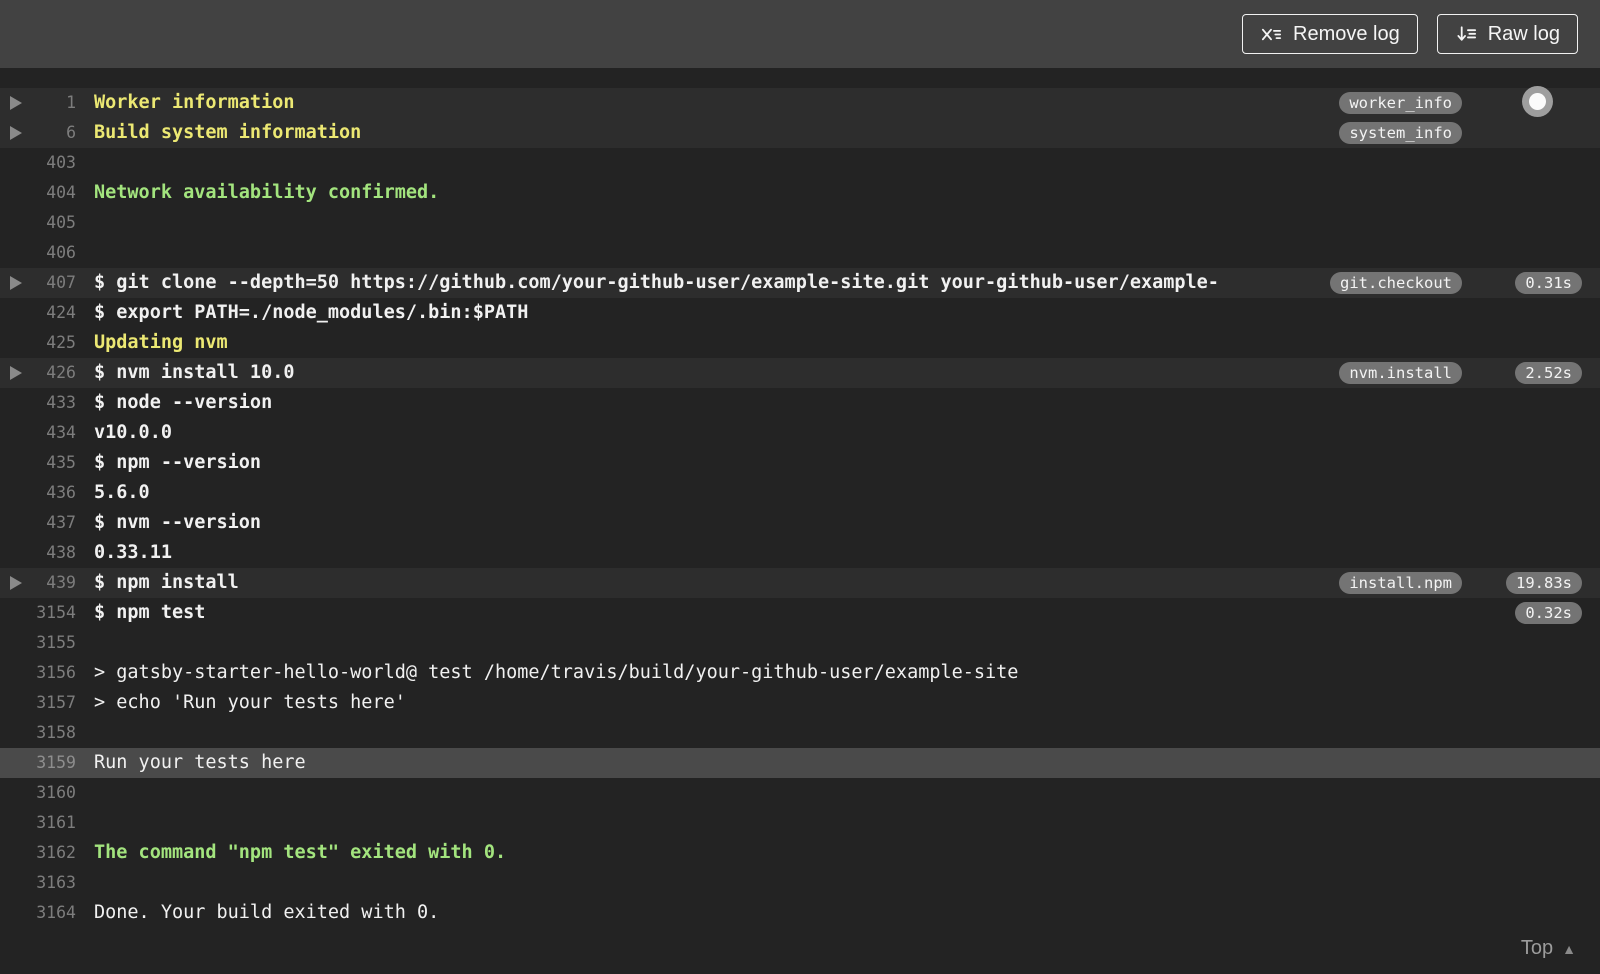 Image resolution: width=1600 pixels, height=974 pixels. Describe the element at coordinates (800, 133) in the screenshot. I see `log-line: 6 Build system information system_info` at that location.